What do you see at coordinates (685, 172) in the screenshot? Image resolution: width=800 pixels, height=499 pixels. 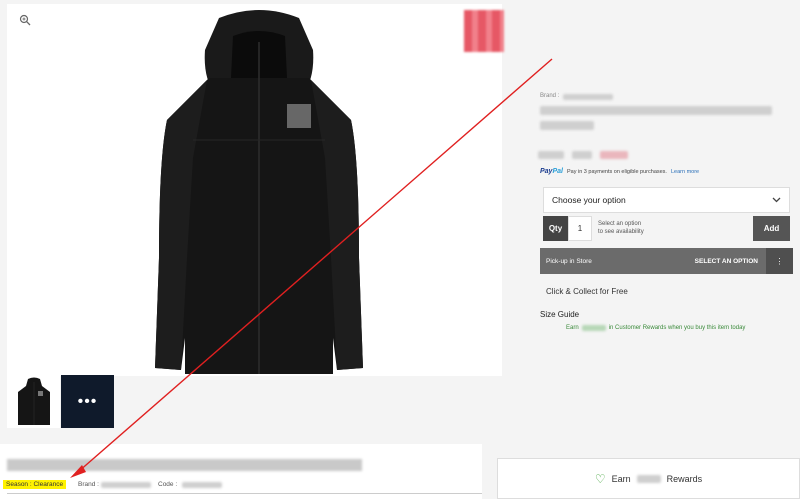 I see `learn-more-link: Learn more` at bounding box center [685, 172].